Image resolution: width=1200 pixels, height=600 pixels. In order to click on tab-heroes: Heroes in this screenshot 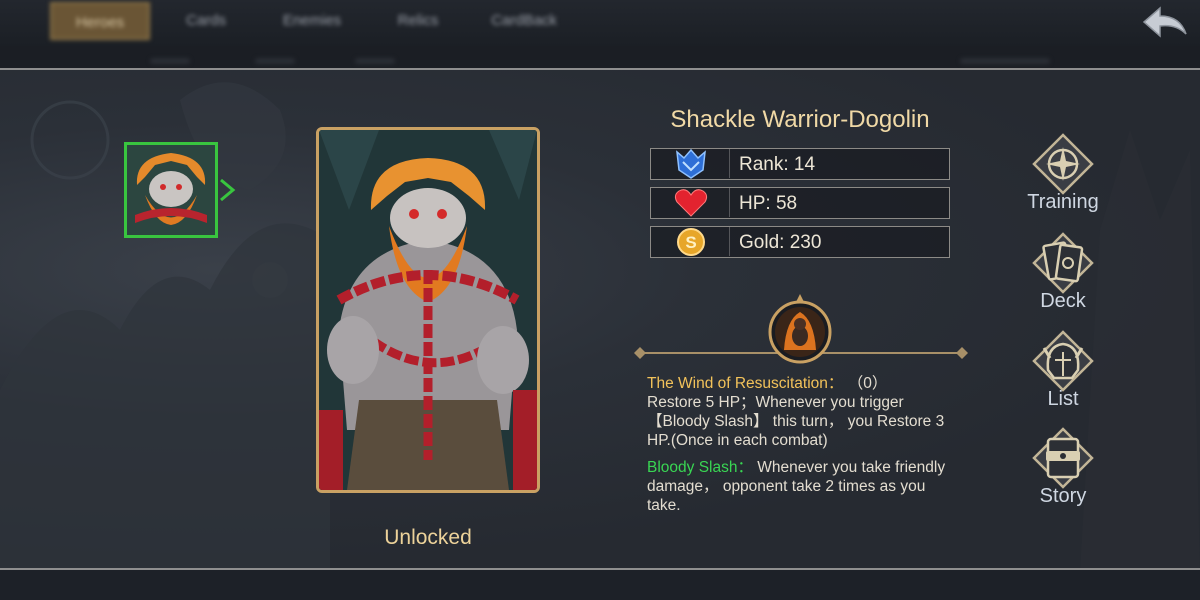, I will do `click(100, 21)`.